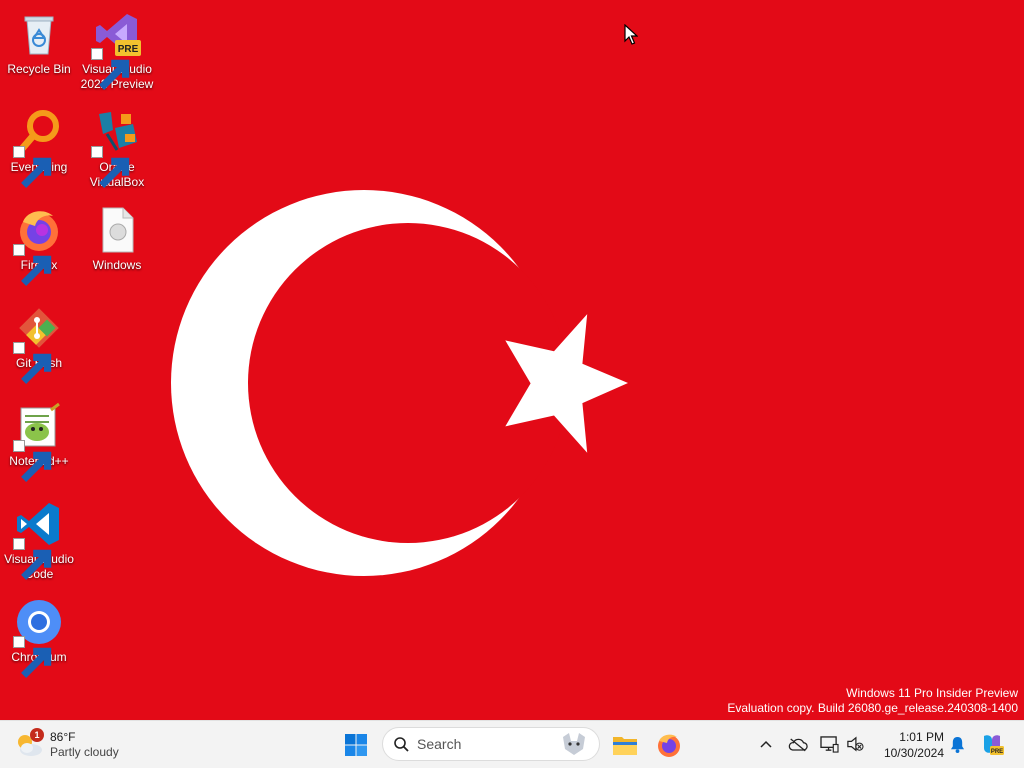  I want to click on desktop-icon-vscode: Visual Studio Code, so click(39, 540).